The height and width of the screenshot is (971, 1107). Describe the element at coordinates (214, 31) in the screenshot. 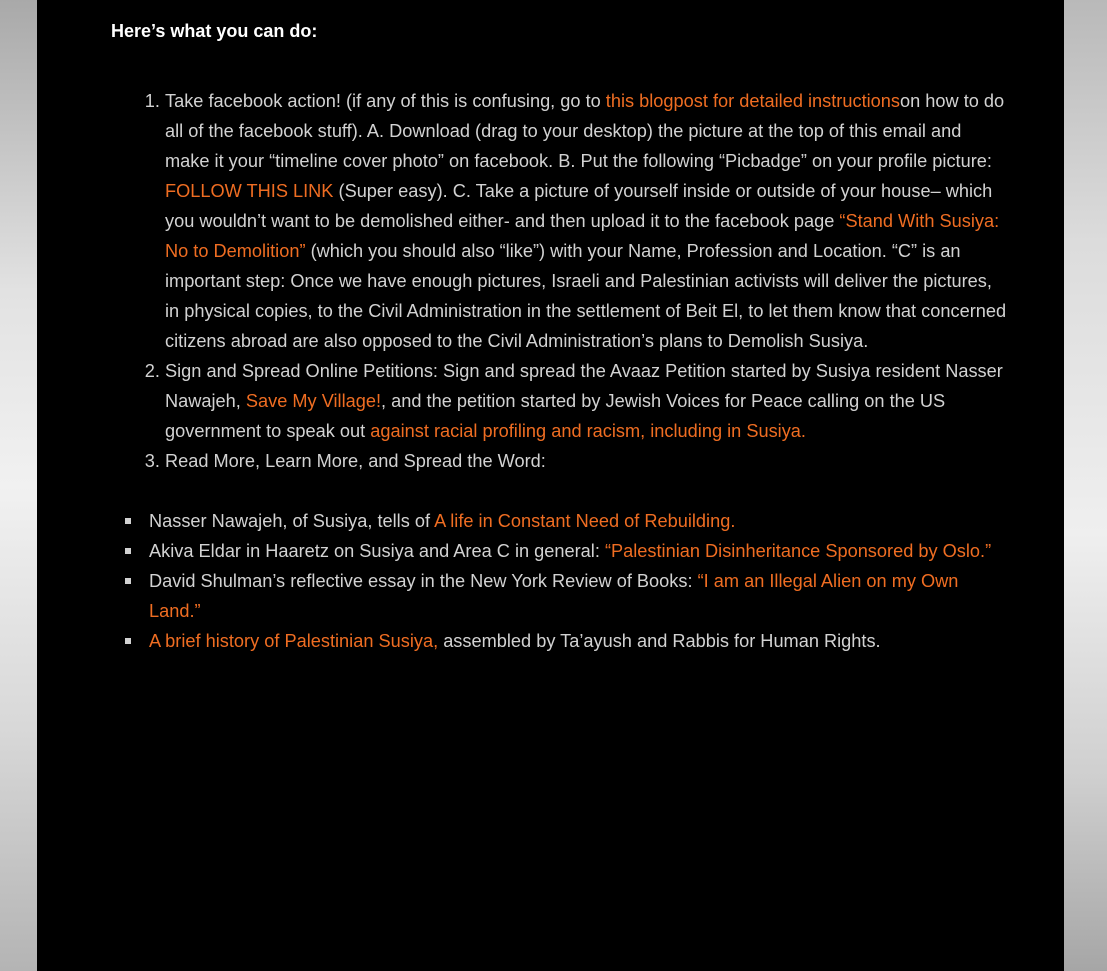

I see `section-heading: Here’s what you can do:` at that location.